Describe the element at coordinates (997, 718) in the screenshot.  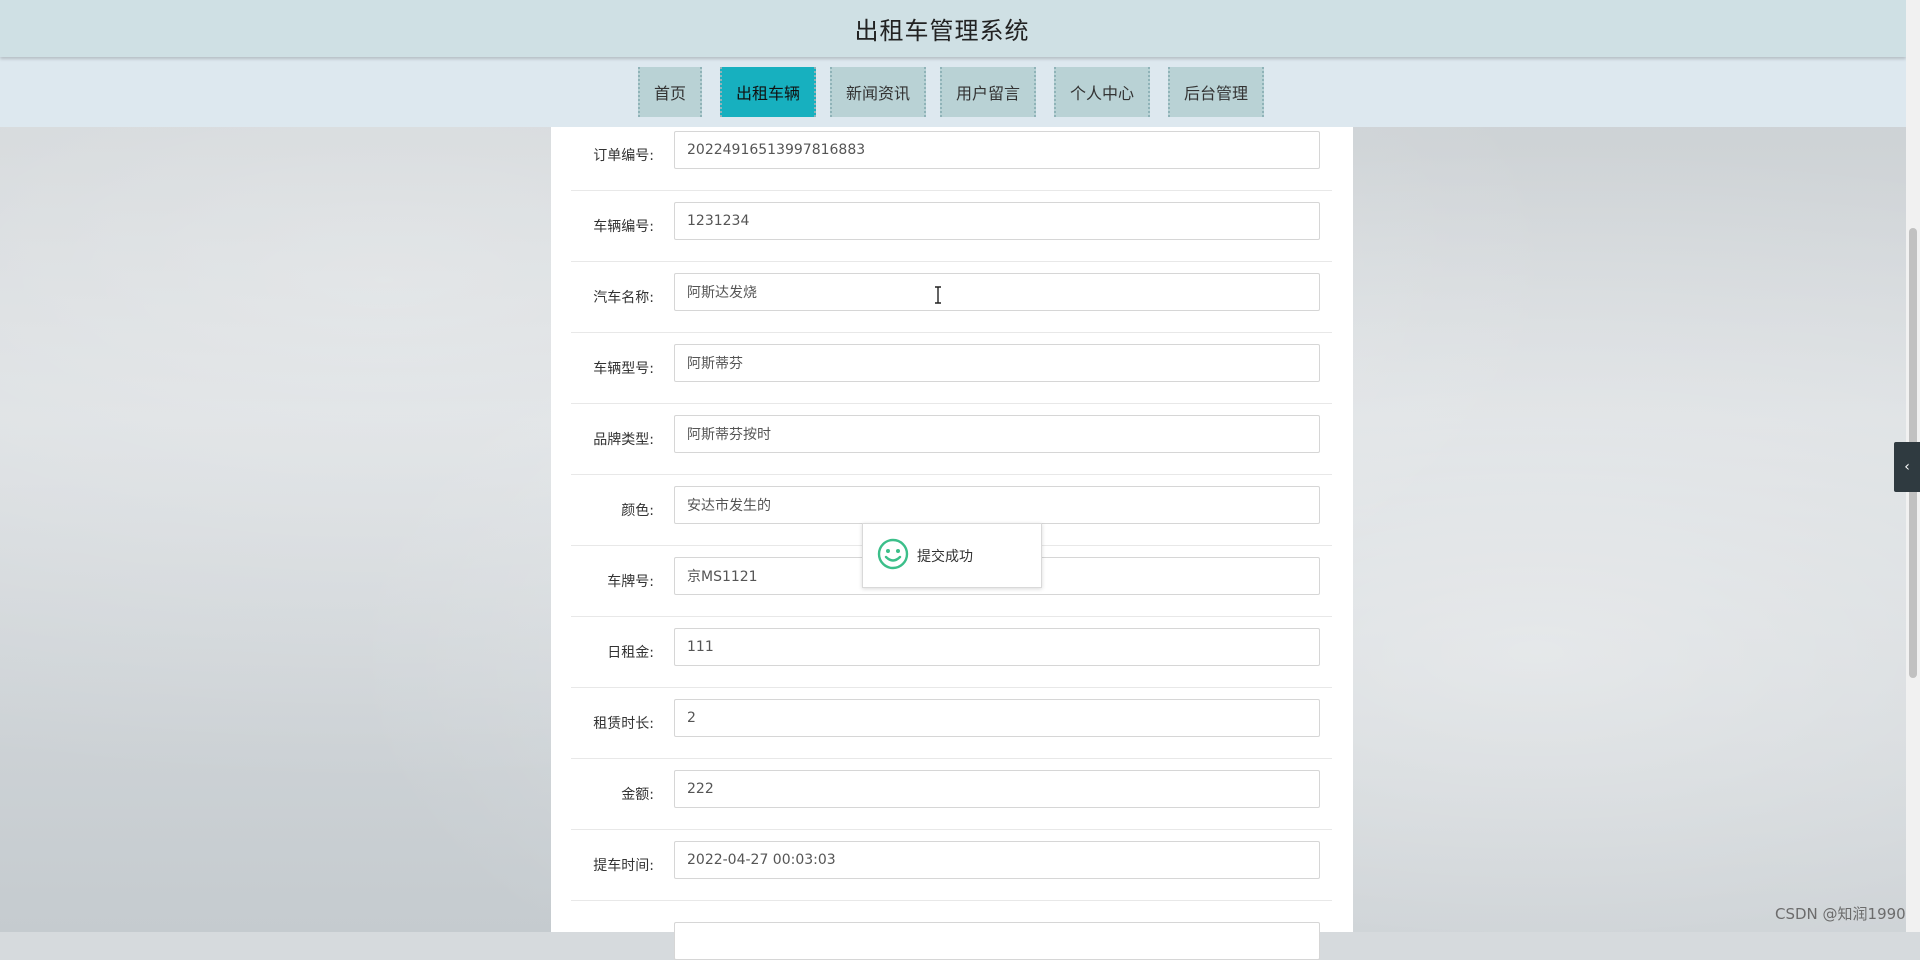
I see `duration-input` at that location.